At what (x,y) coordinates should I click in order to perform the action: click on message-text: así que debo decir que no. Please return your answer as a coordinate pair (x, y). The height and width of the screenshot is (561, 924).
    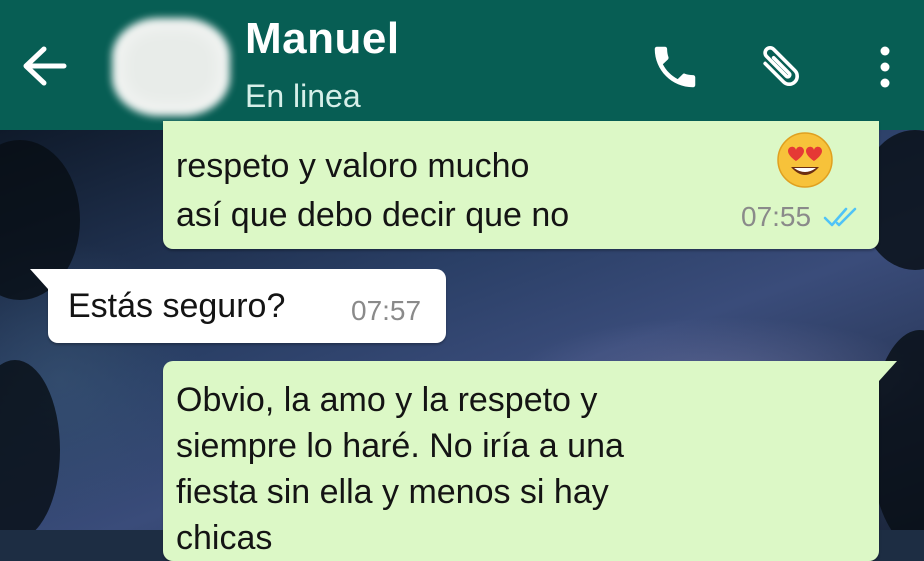
    Looking at the image, I should click on (373, 215).